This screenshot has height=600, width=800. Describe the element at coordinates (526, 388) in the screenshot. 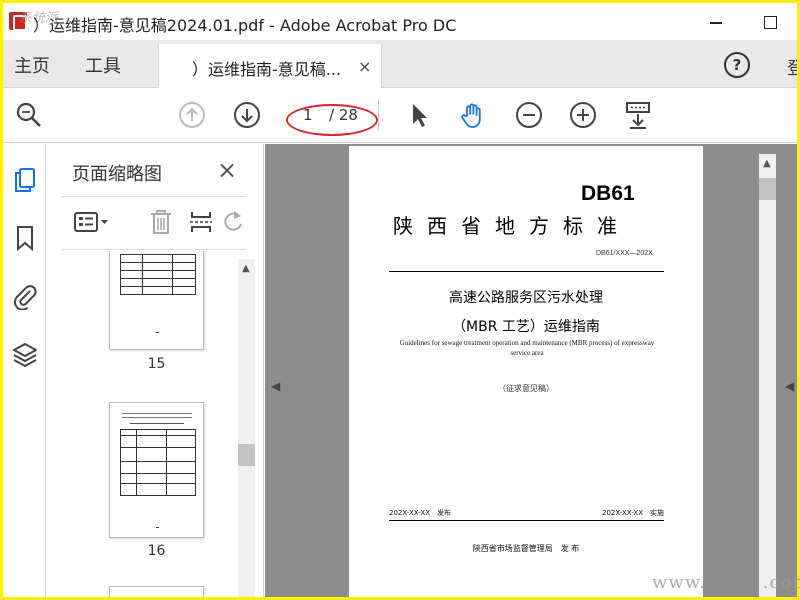

I see `draft-note: （征求意见稿）` at that location.